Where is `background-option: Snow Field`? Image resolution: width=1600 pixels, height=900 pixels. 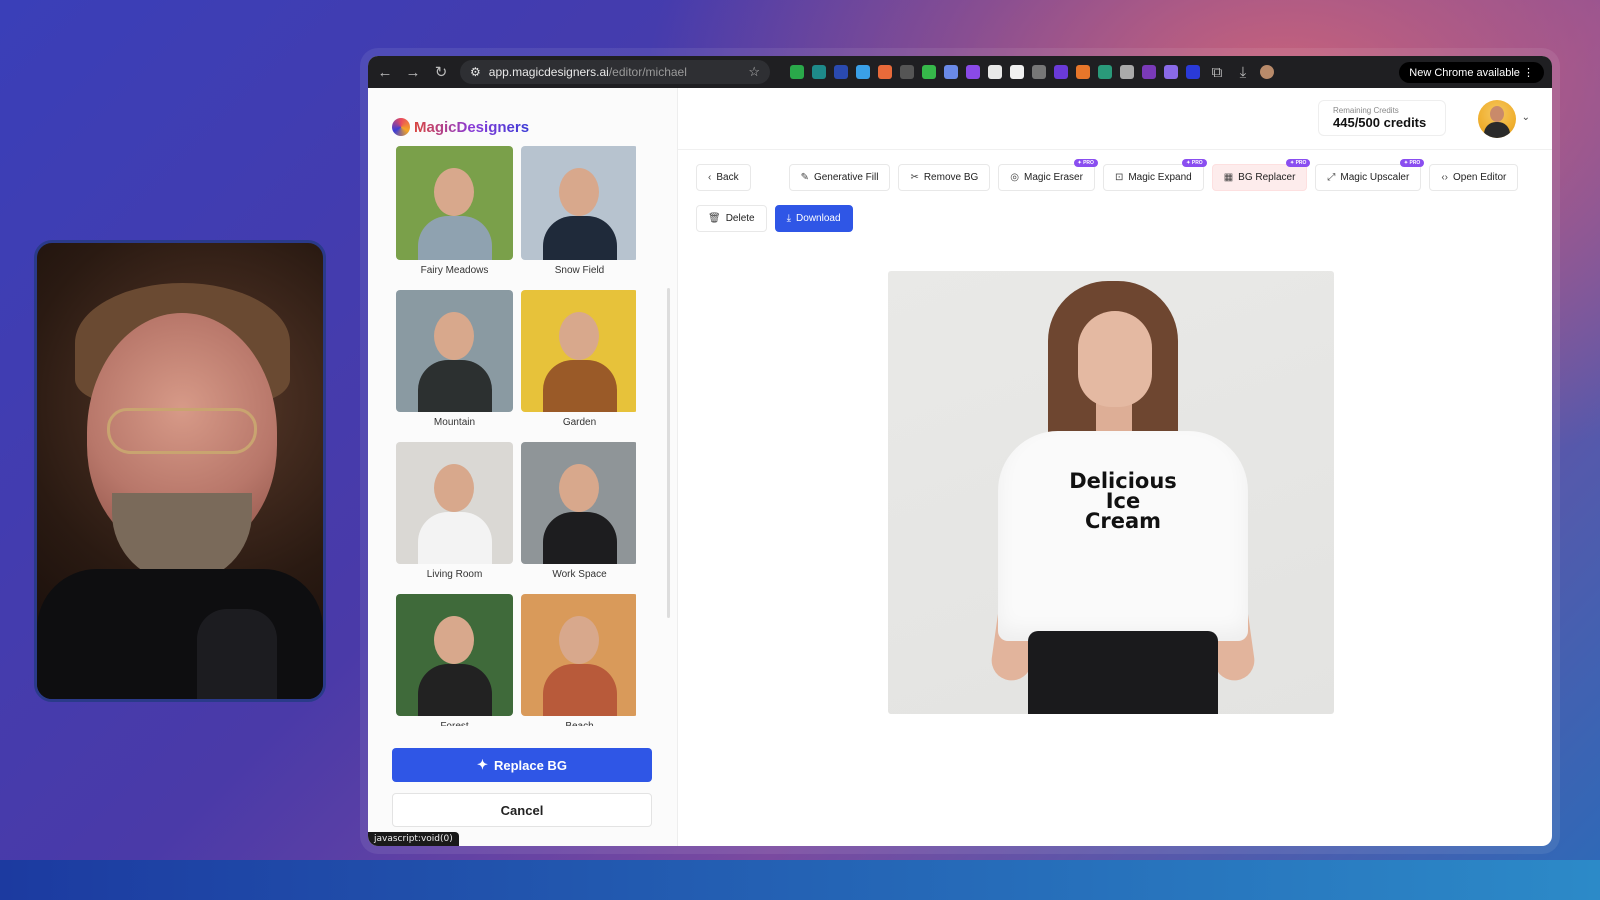 background-option: Snow Field is located at coordinates (578, 218).